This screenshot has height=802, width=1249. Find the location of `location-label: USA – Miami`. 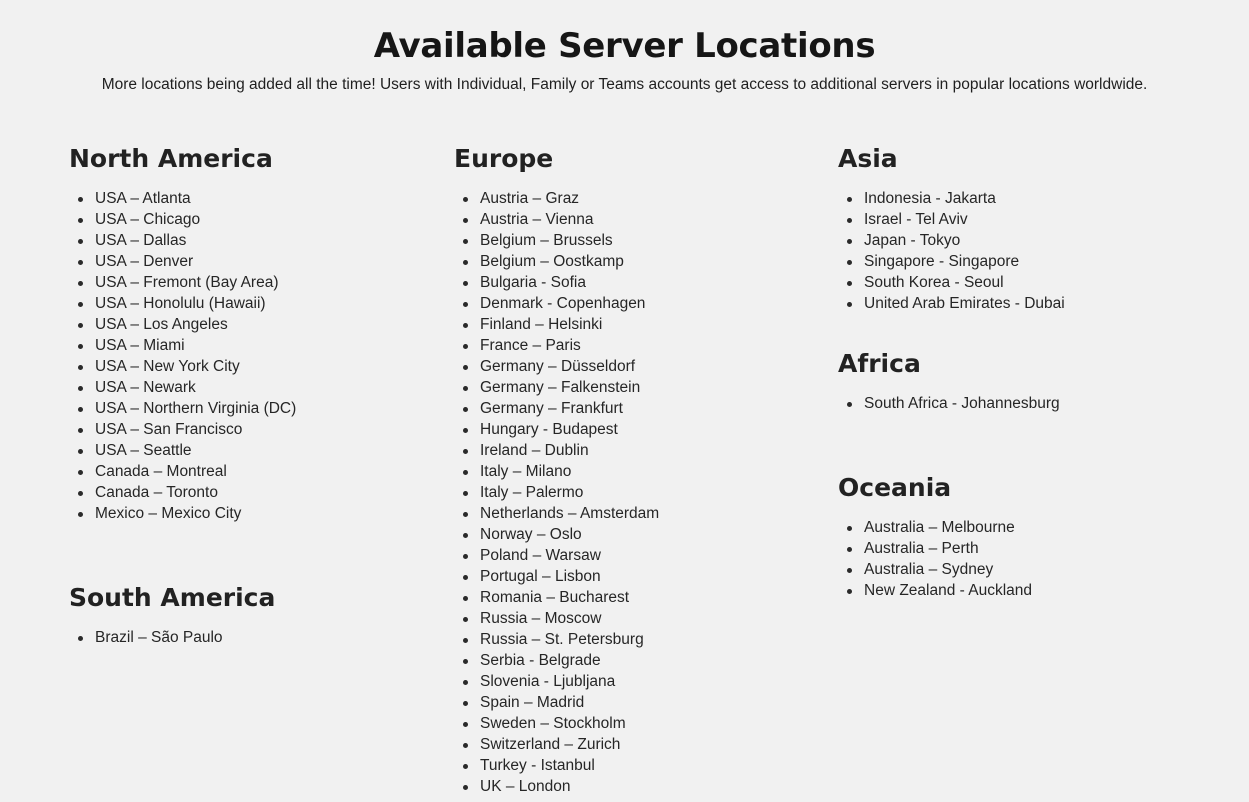

location-label: USA – Miami is located at coordinates (140, 345).